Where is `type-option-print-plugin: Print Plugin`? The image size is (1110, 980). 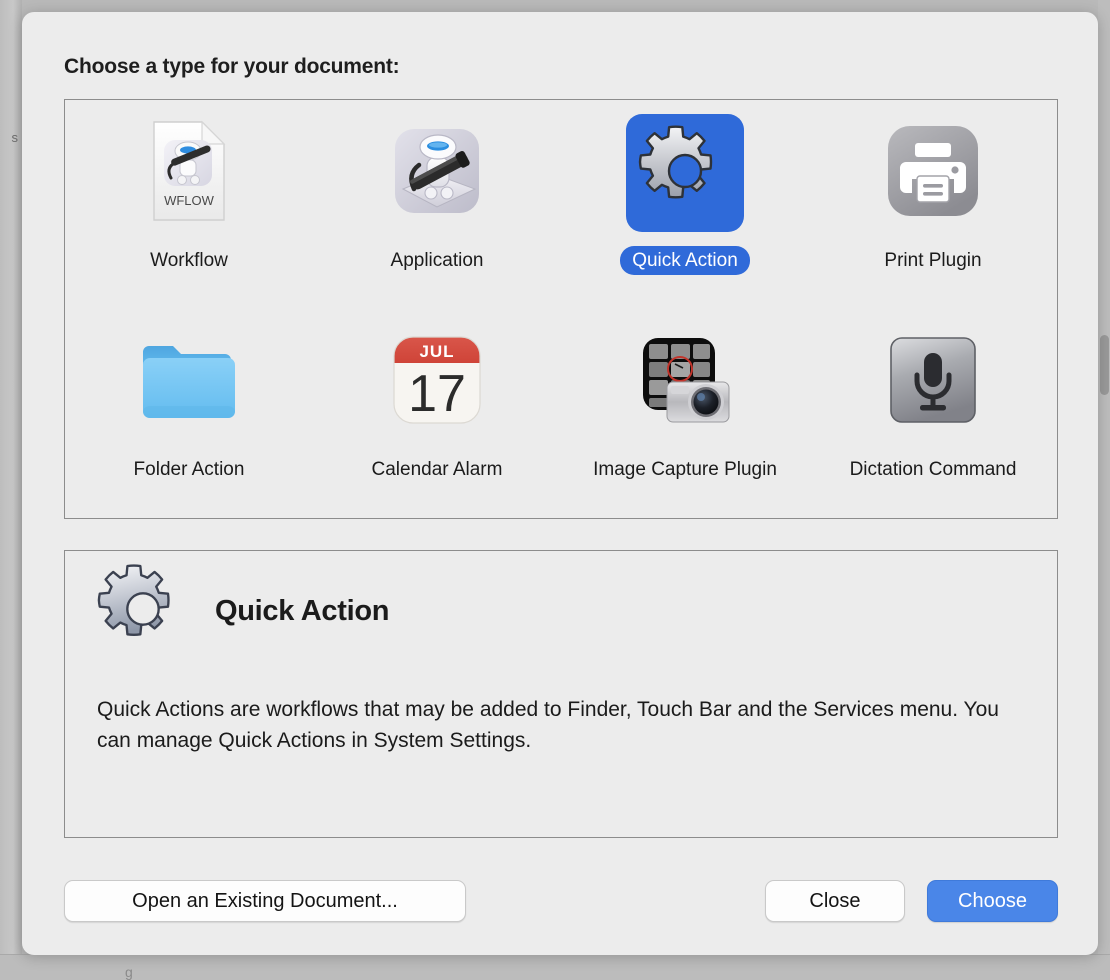
type-option-print-plugin: Print Plugin is located at coordinates (933, 187).